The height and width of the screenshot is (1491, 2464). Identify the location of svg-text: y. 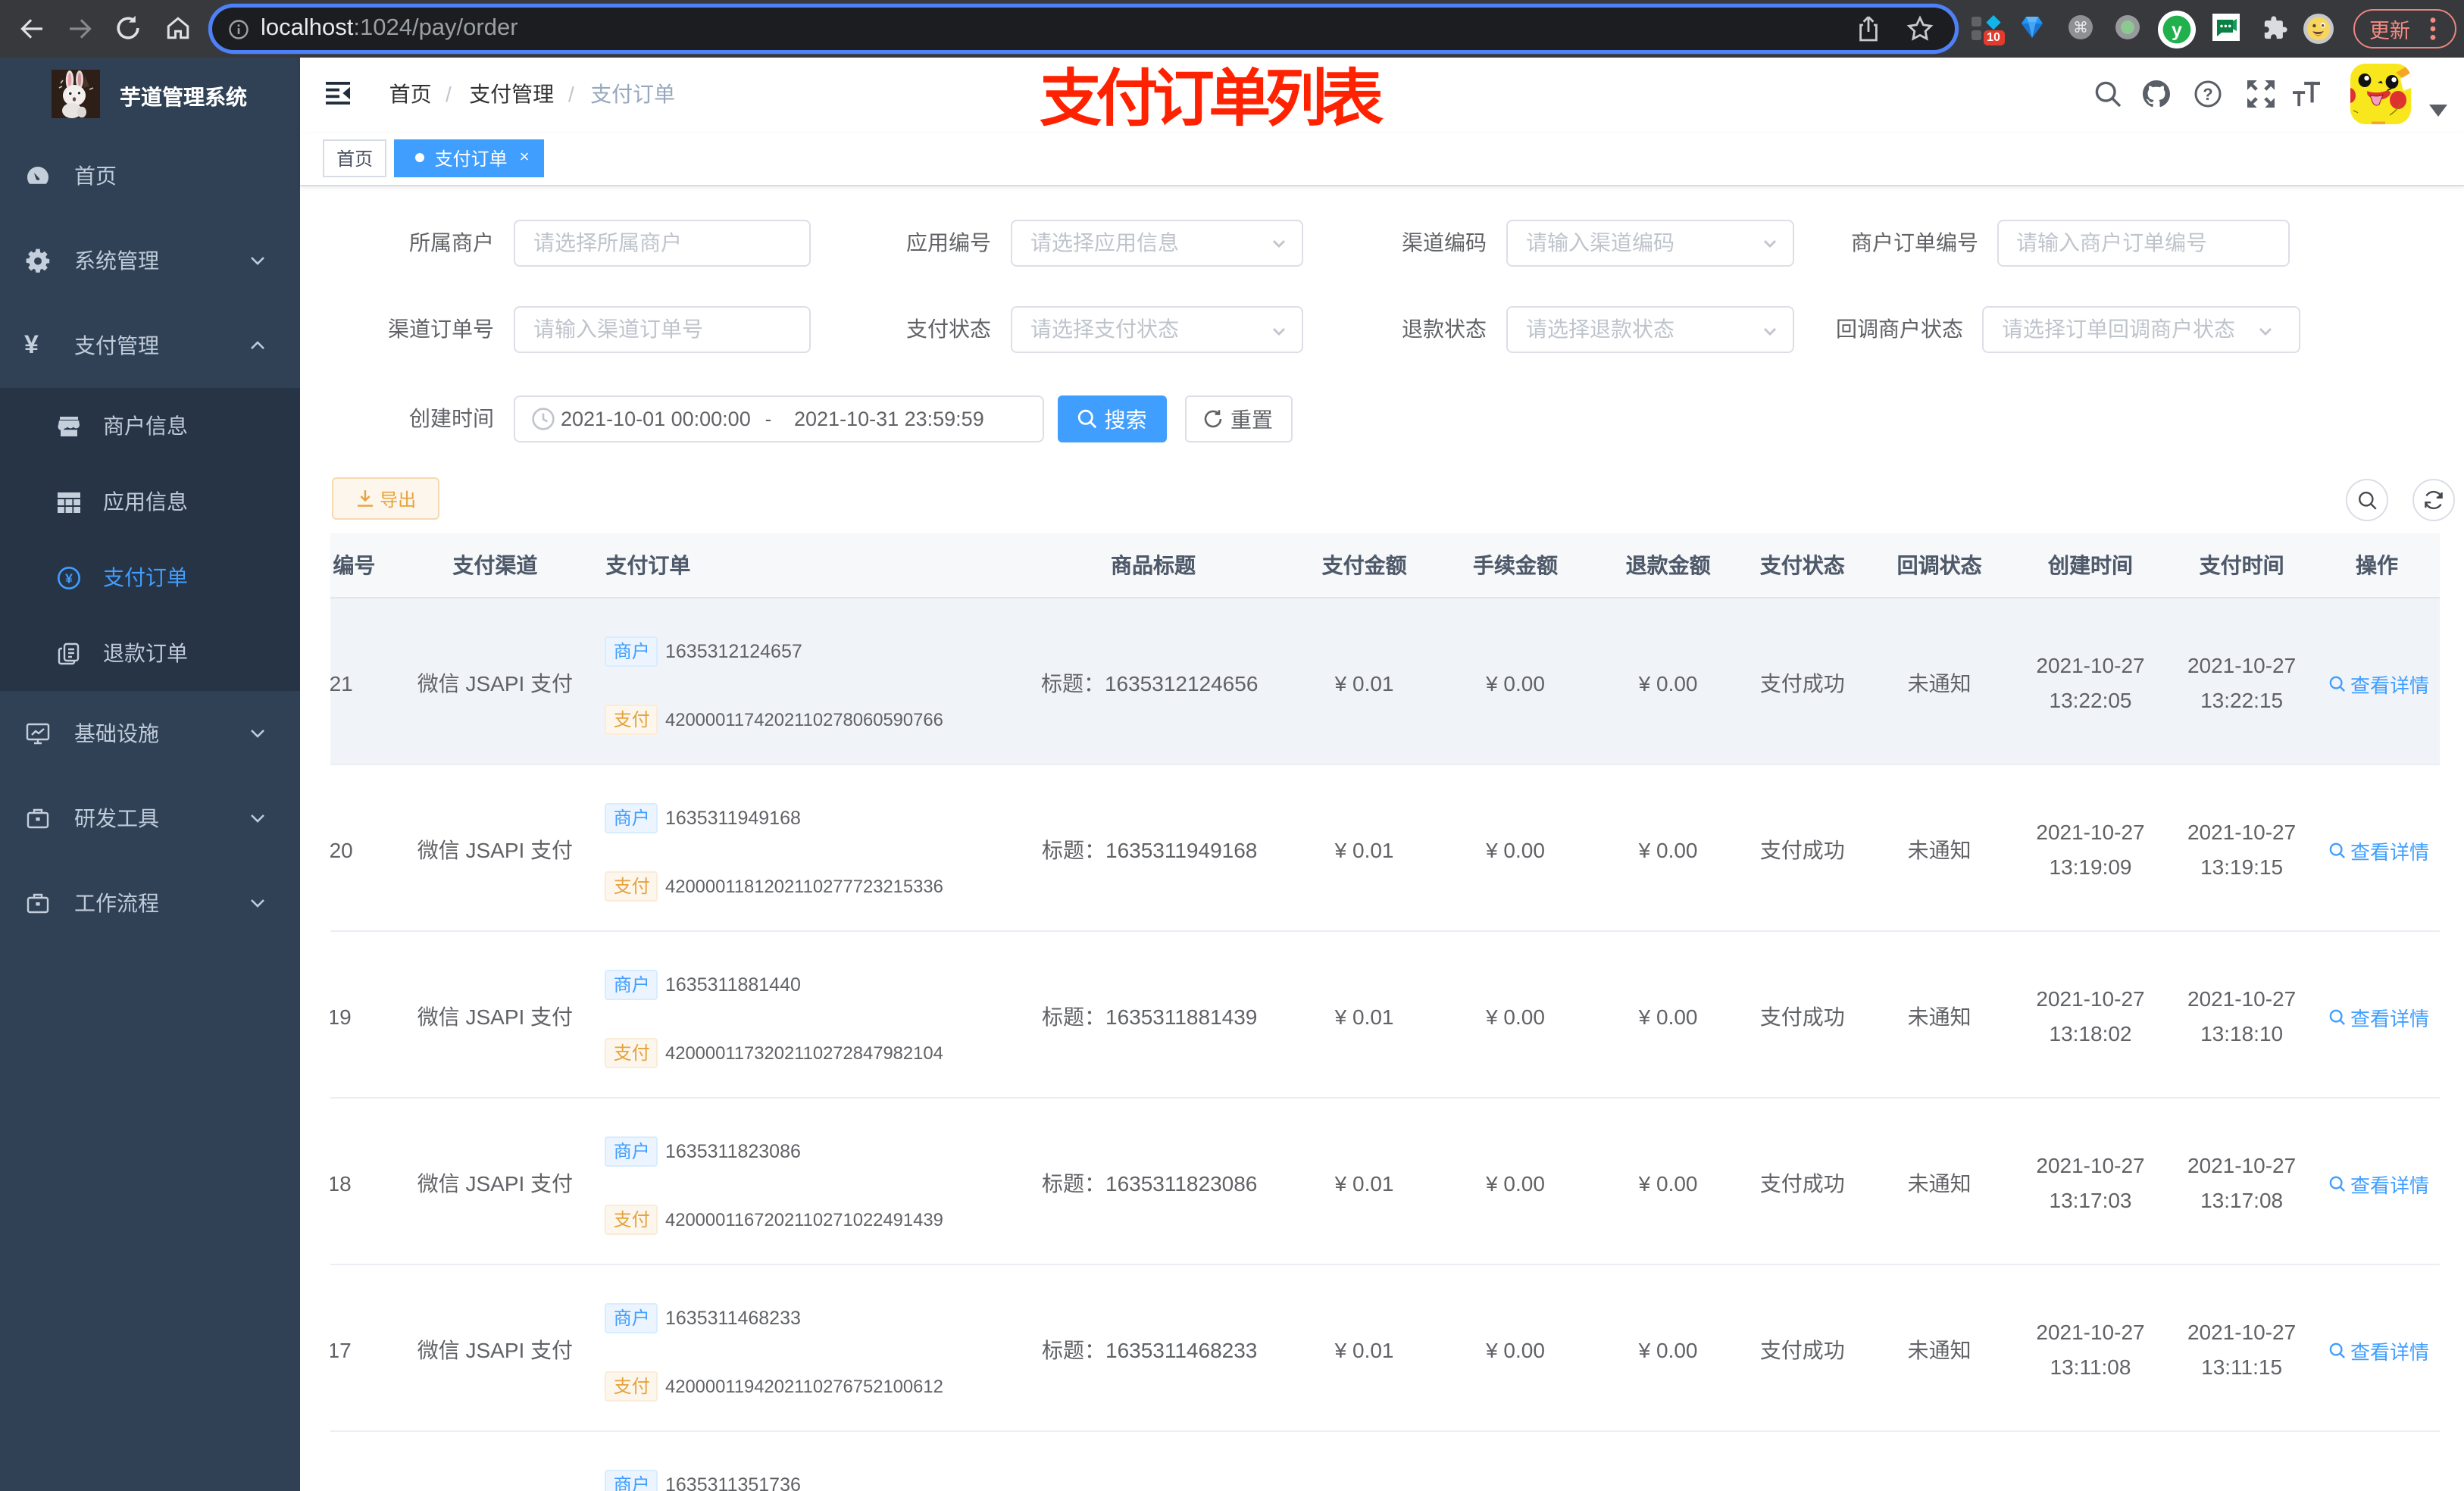
(2177, 29).